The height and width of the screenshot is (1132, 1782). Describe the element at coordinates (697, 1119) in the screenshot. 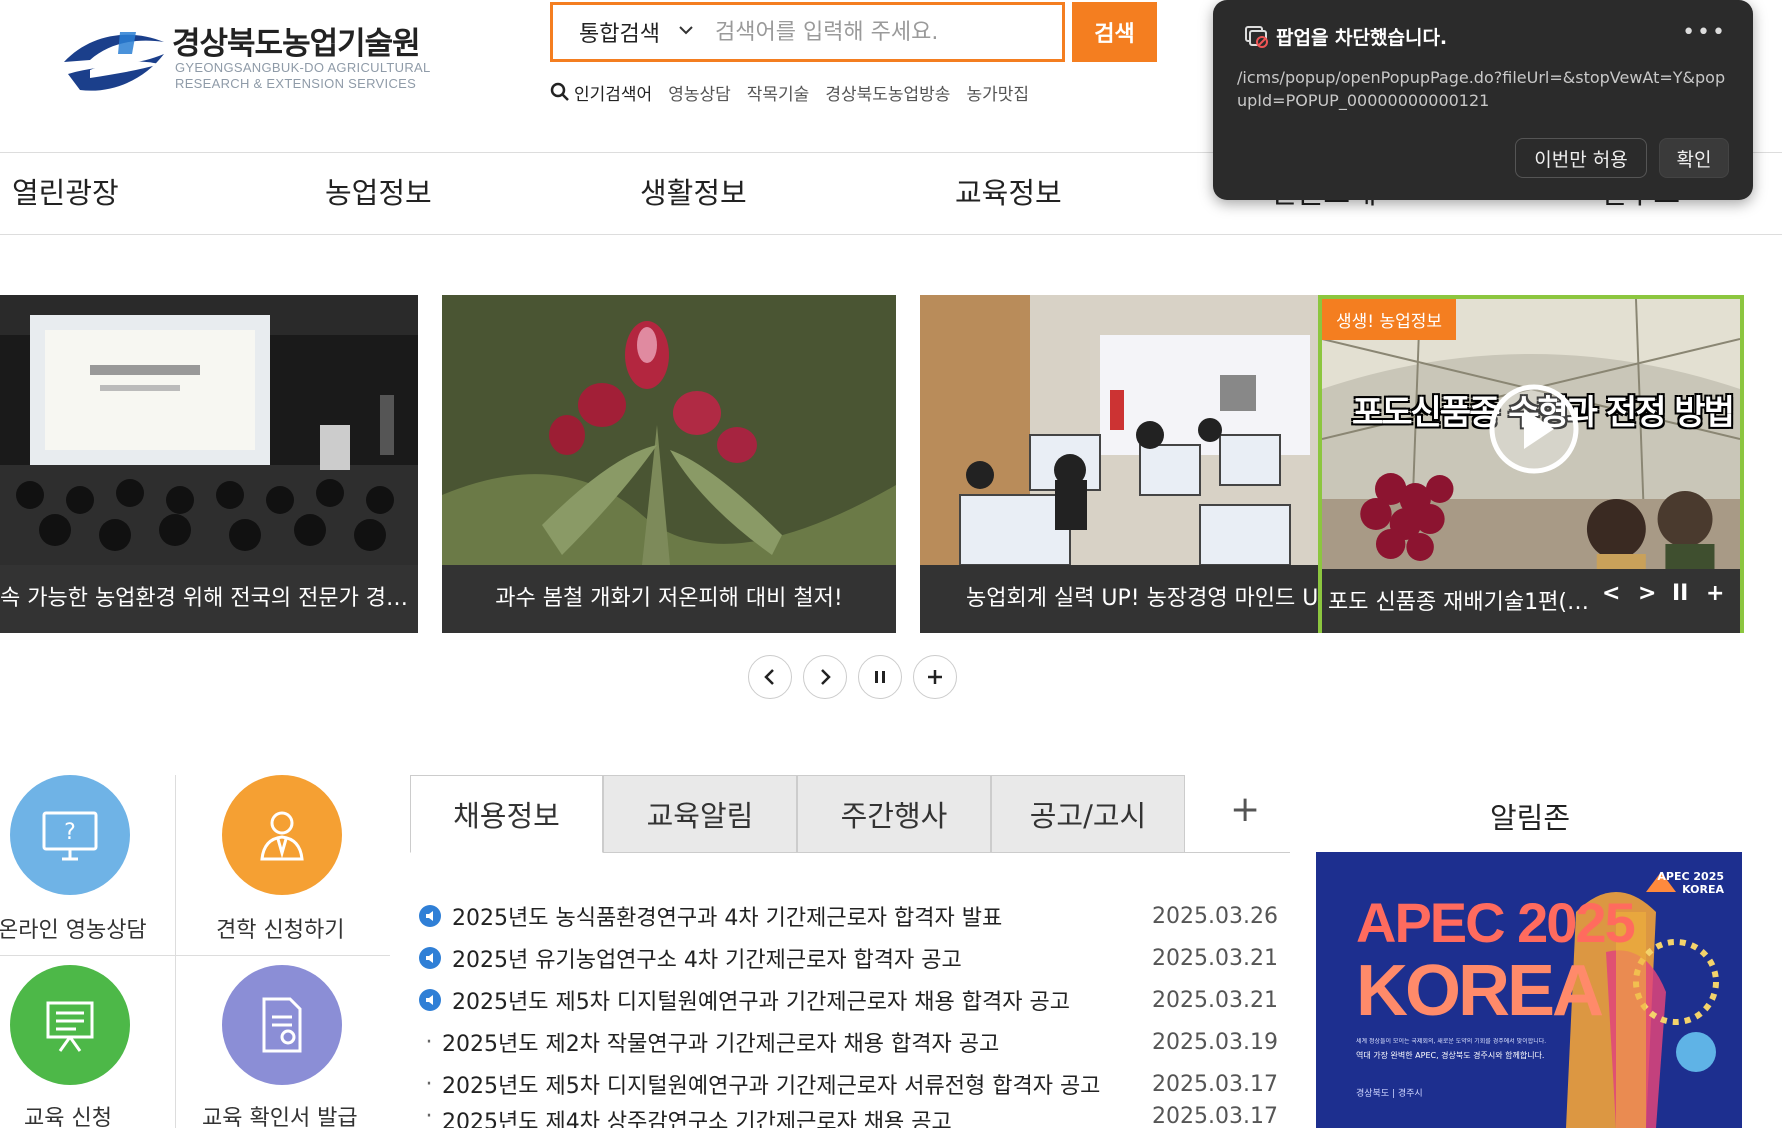

I see `news-title: 2025년도 제4차 상주감연구소 기간제근로자 채용 공고` at that location.